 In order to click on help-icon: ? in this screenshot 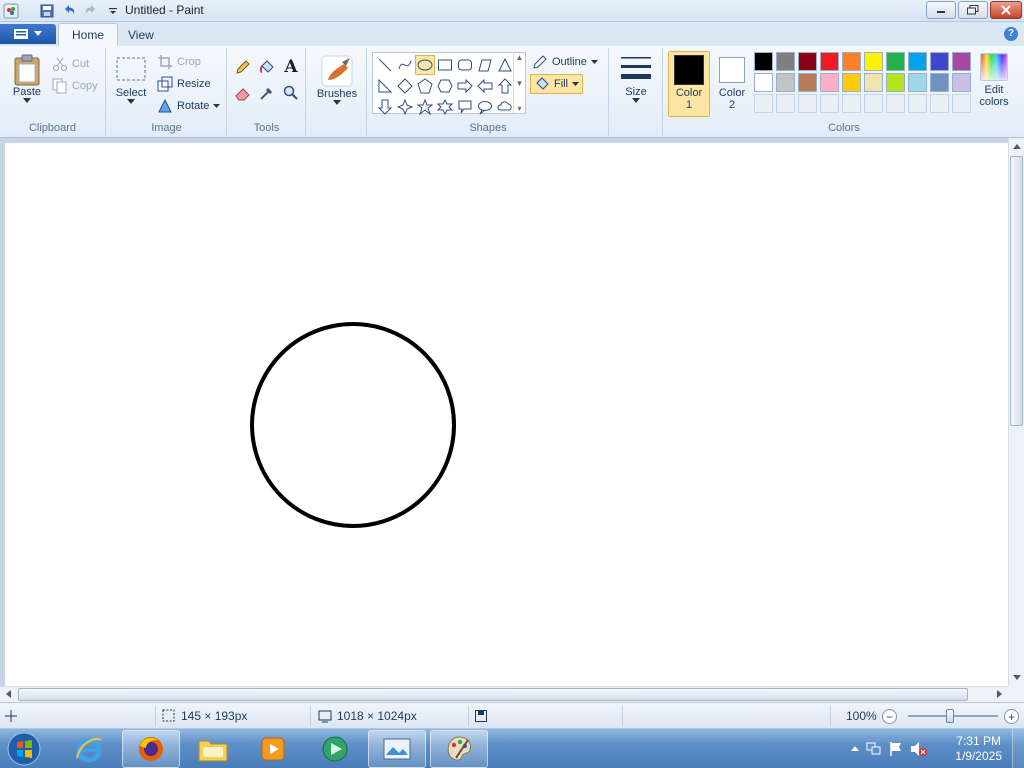, I will do `click(1011, 34)`.